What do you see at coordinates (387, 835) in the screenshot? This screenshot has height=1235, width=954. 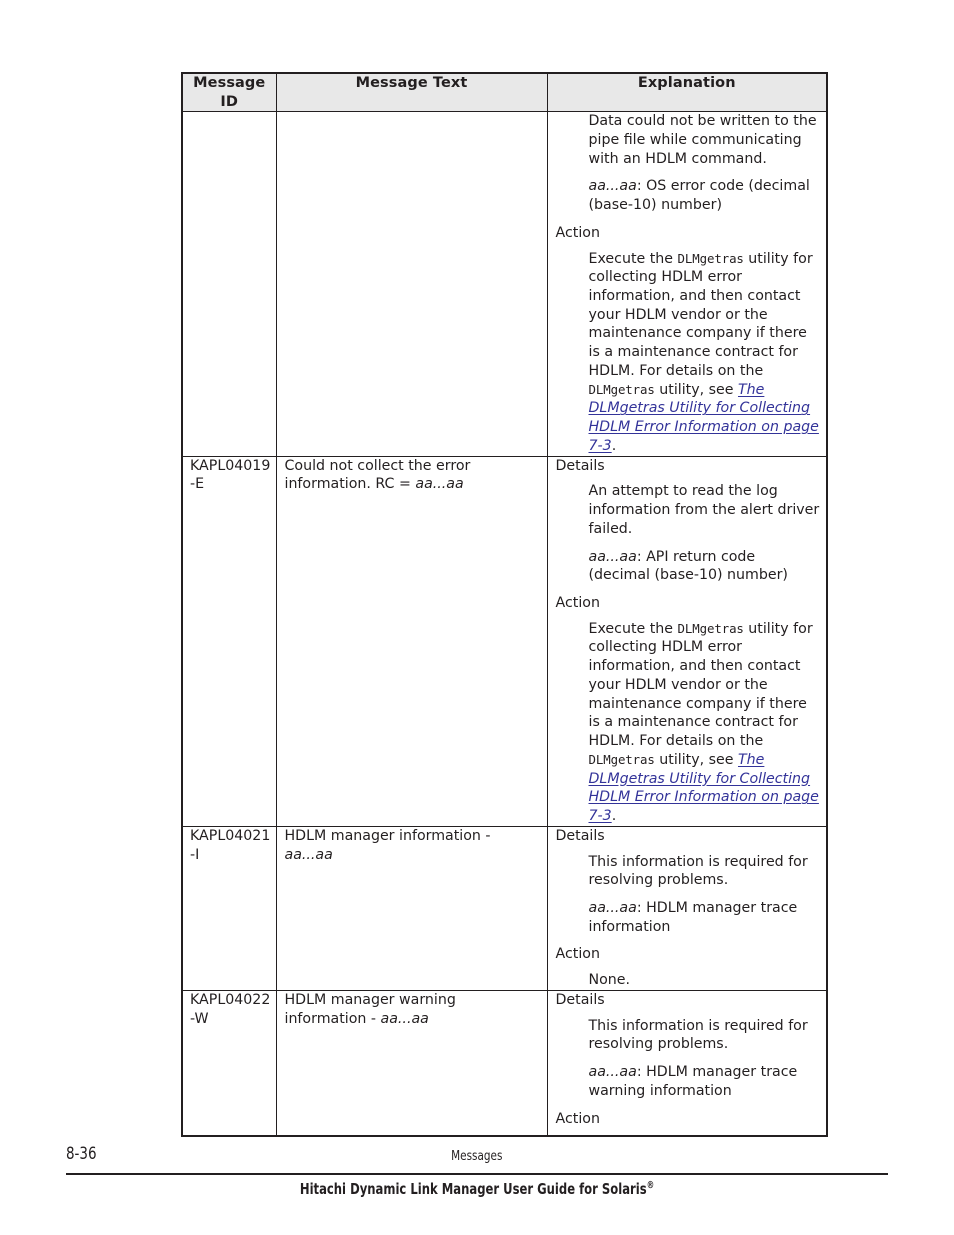 I see `message-text-prefix: HDLM manager information -` at bounding box center [387, 835].